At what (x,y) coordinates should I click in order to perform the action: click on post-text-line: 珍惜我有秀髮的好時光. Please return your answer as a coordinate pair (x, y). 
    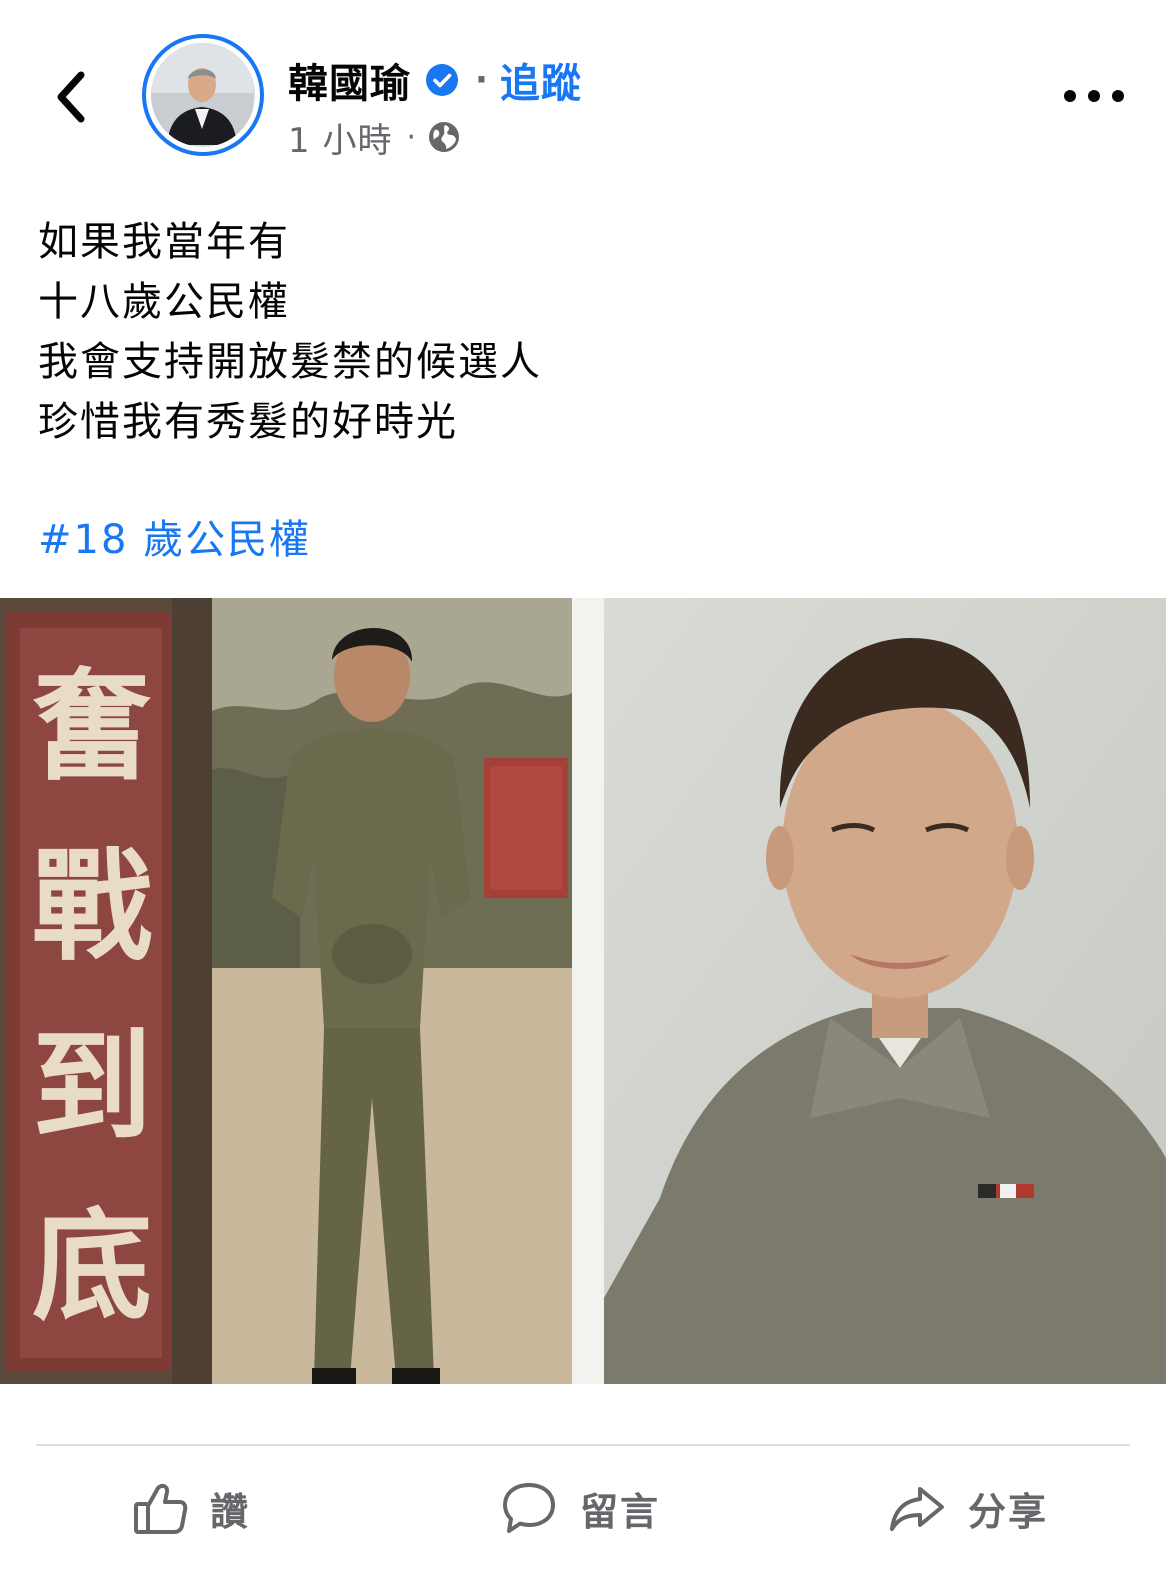
    Looking at the image, I should click on (248, 422).